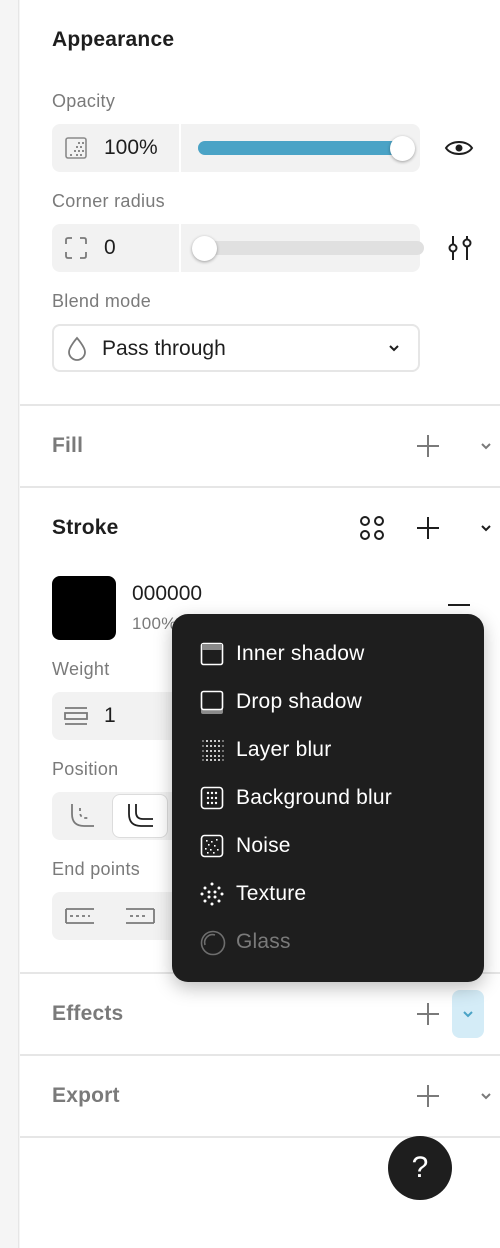 The width and height of the screenshot is (500, 1248). Describe the element at coordinates (68, 445) in the screenshot. I see `fill-title: Fill` at that location.